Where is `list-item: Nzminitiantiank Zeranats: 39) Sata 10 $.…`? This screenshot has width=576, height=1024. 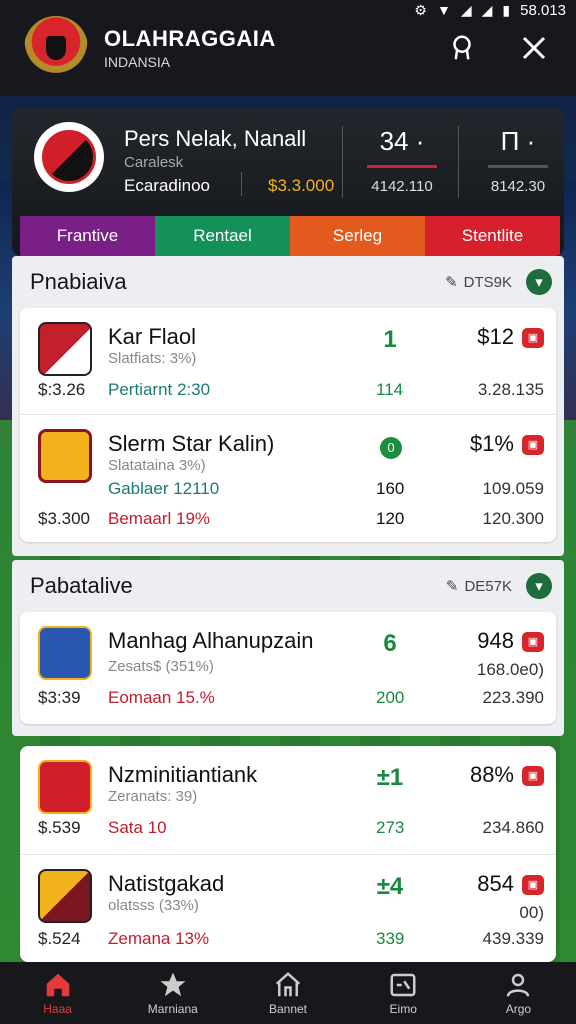
list-item: Nzminitiantiank Zeranats: 39) Sata 10 $.… is located at coordinates (288, 800).